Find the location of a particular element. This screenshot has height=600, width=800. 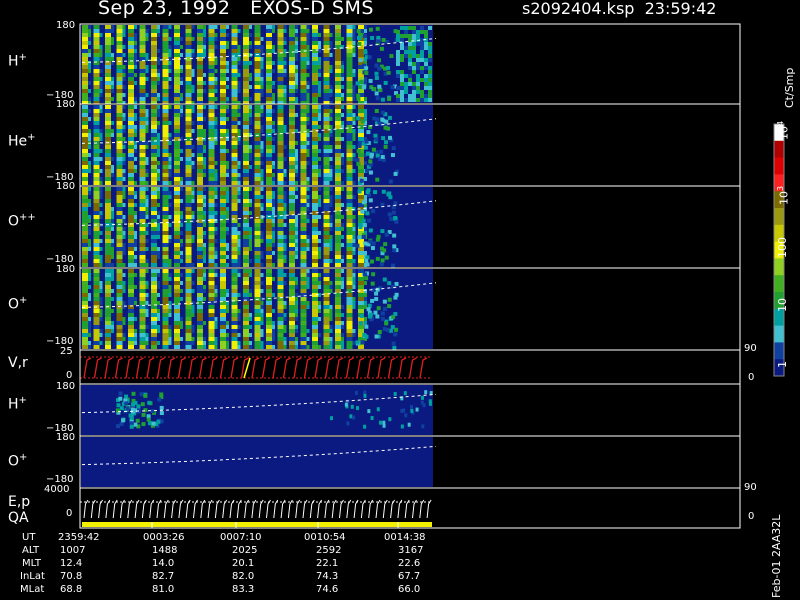

tick-vr-min: 0 is located at coordinates (69, 375).